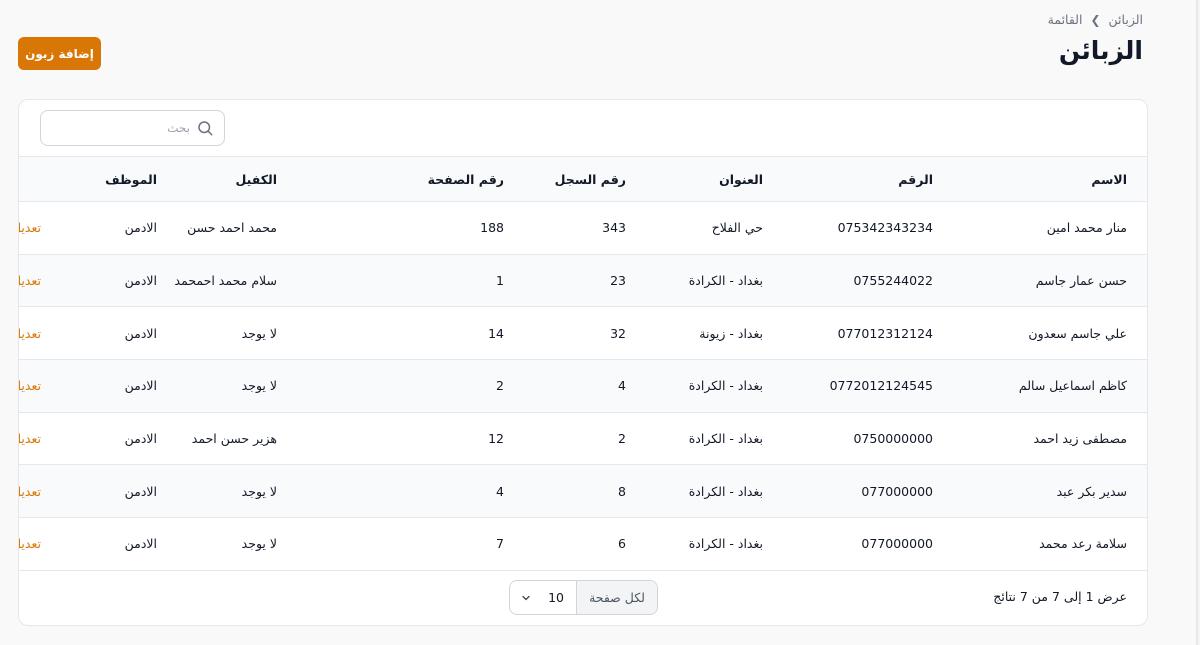 This screenshot has height=645, width=1200. I want to click on search-icon, so click(205, 128).